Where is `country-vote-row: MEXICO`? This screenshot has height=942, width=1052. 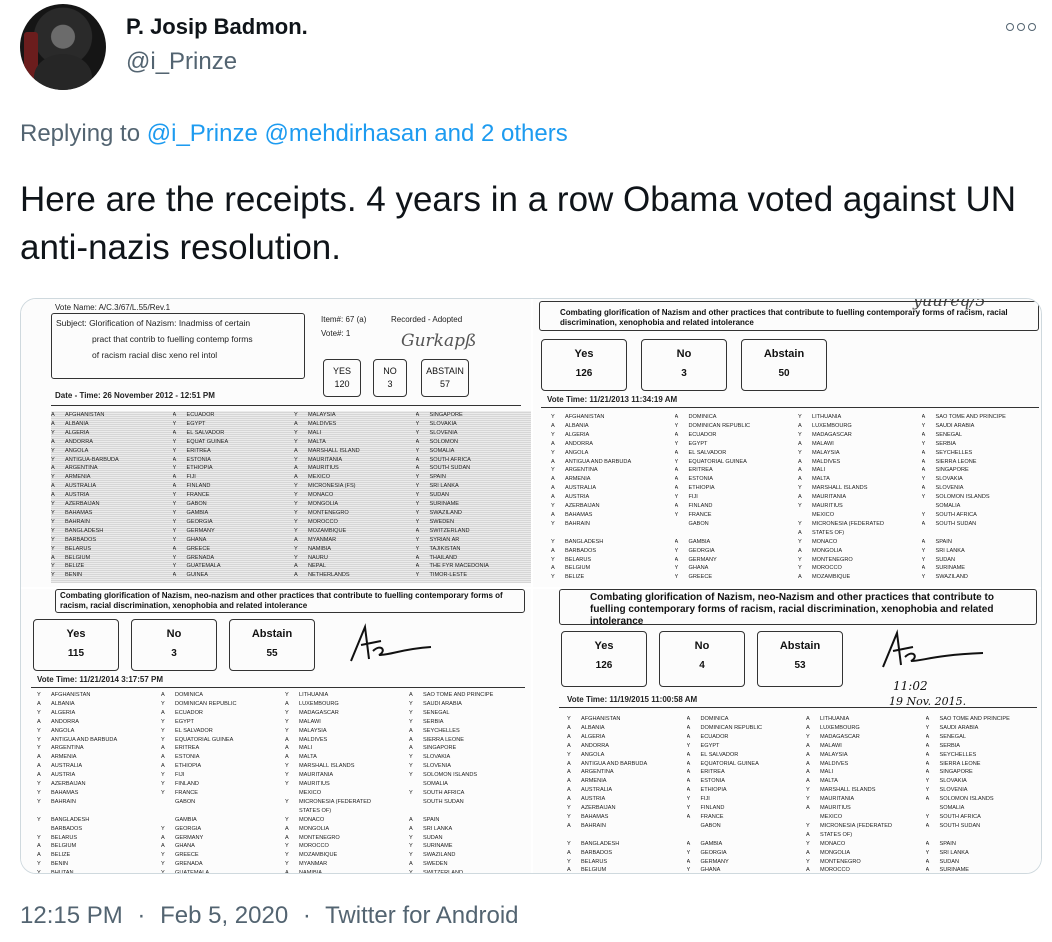 country-vote-row: MEXICO is located at coordinates (344, 793).